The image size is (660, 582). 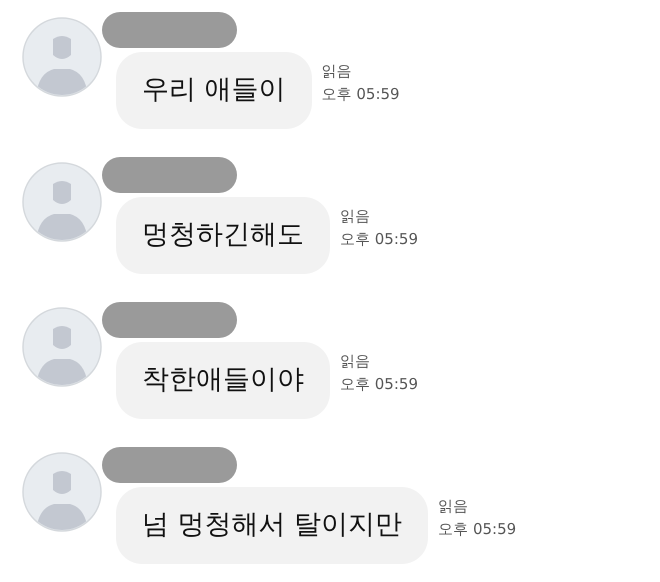 I want to click on message-bubble: 착한애들이야, so click(x=223, y=380).